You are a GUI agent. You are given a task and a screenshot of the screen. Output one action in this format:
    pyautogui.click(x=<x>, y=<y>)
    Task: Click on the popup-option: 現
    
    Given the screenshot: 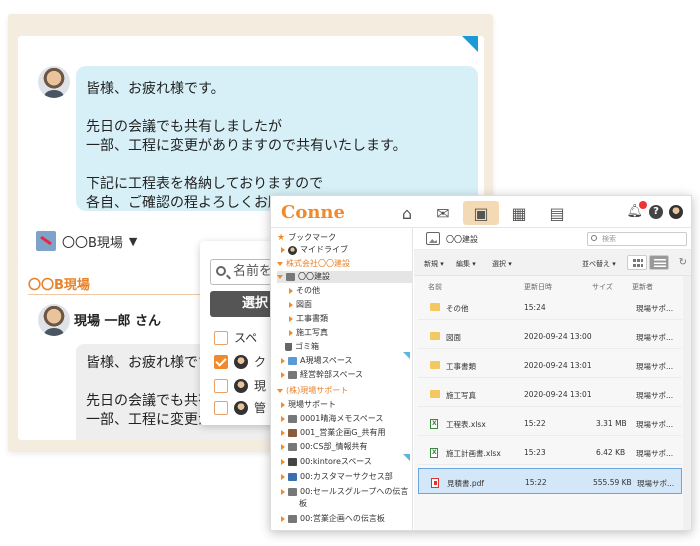 What is the action you would take?
    pyautogui.click(x=240, y=385)
    